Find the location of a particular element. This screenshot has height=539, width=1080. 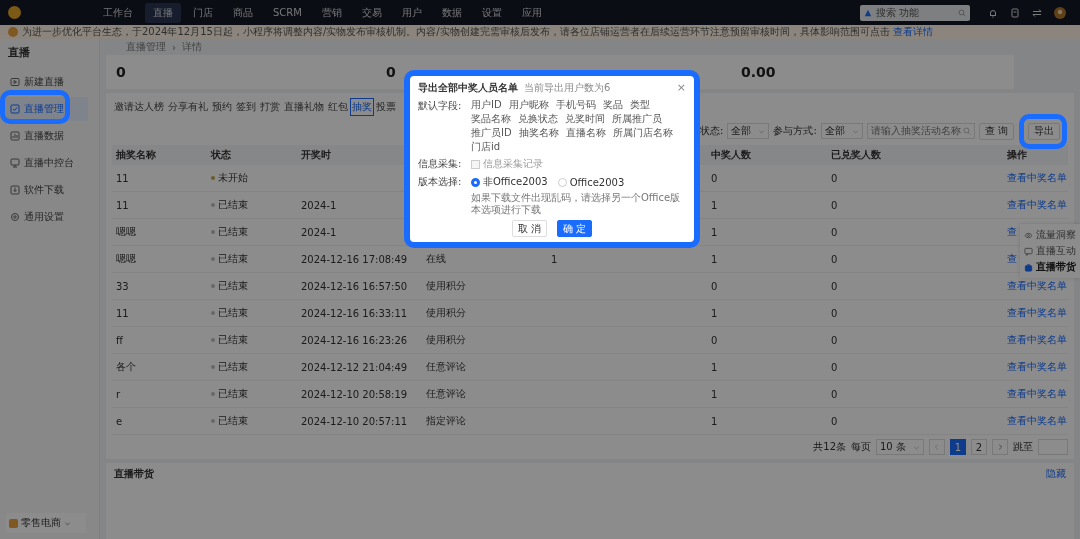

nav-tab: 商品 is located at coordinates (243, 12).